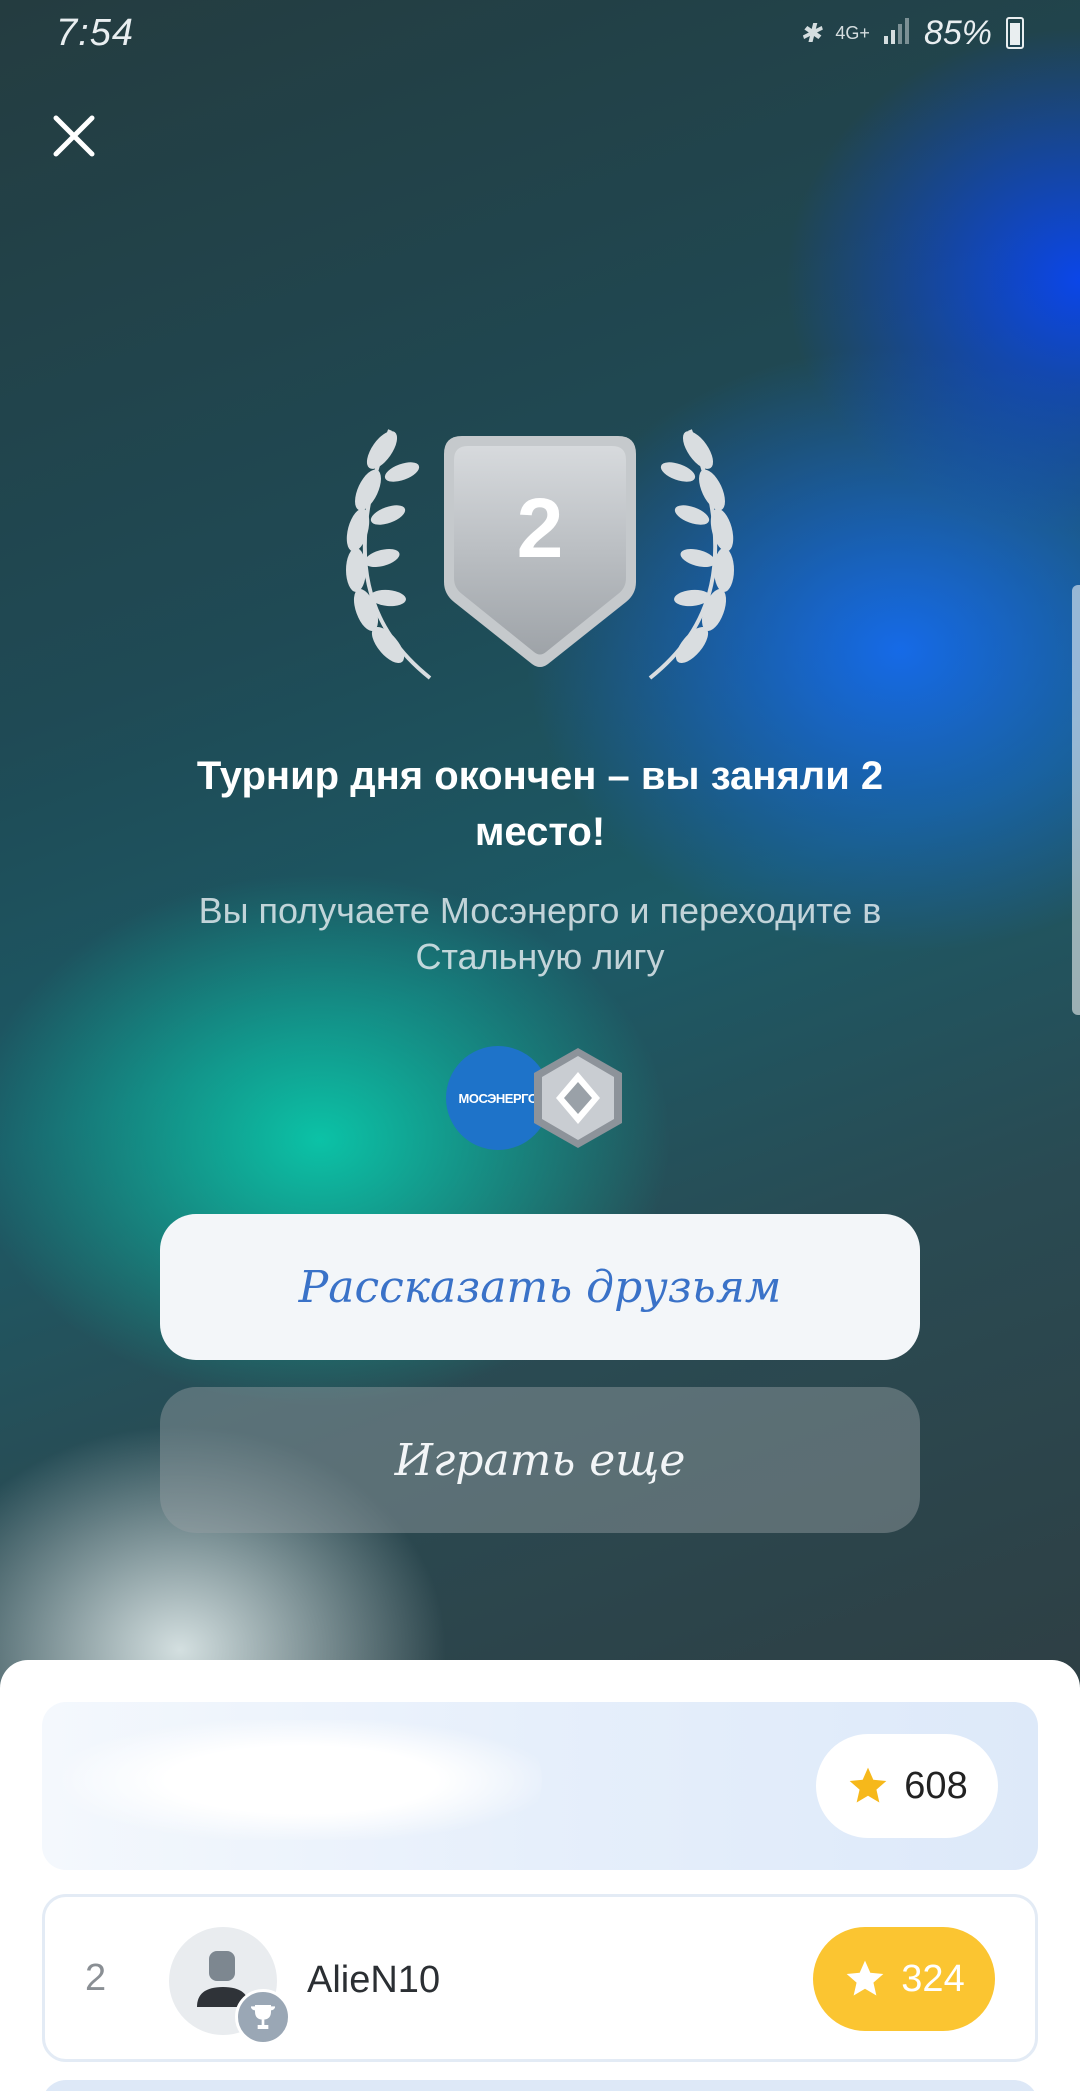 The image size is (1080, 2091). Describe the element at coordinates (852, 32) in the screenshot. I see `network-type: 4G+` at that location.